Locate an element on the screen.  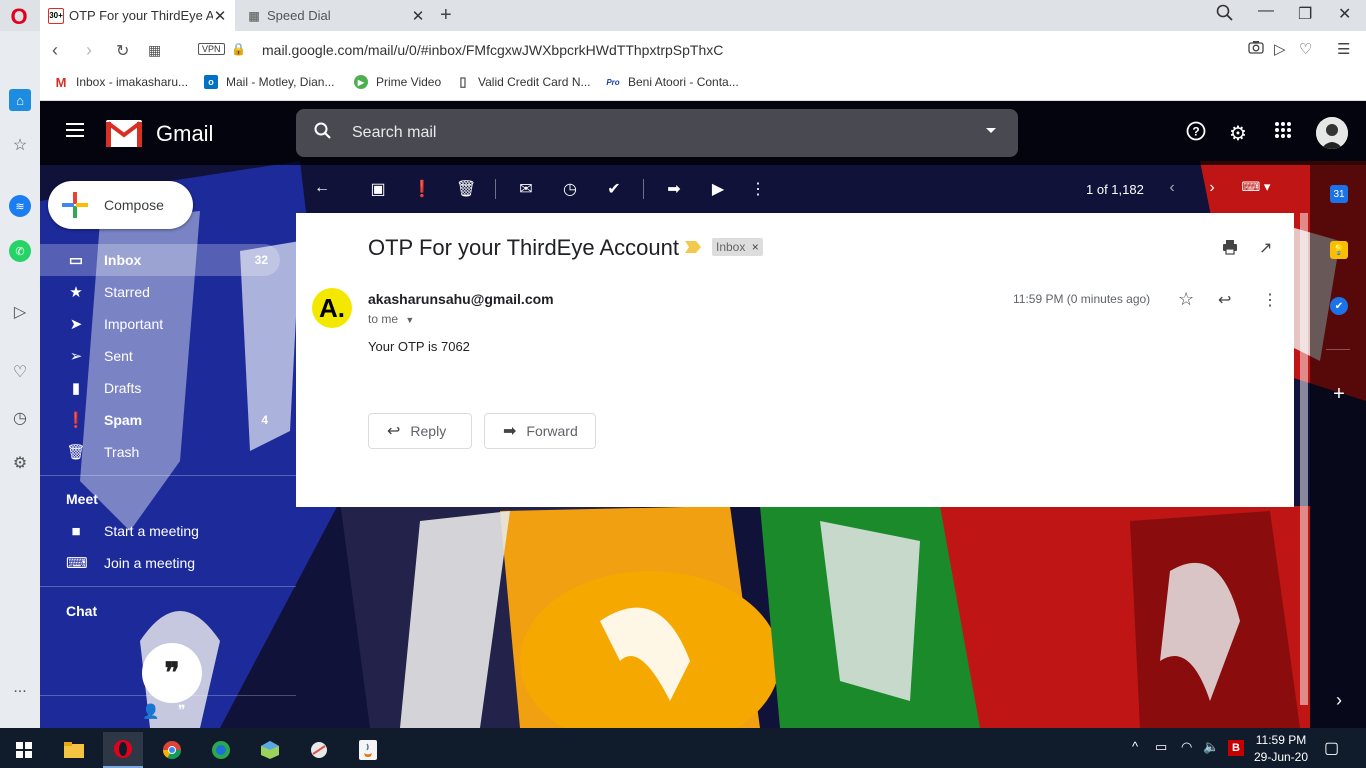
whatsapp-icon: ✆ is located at coordinates (20, 251).